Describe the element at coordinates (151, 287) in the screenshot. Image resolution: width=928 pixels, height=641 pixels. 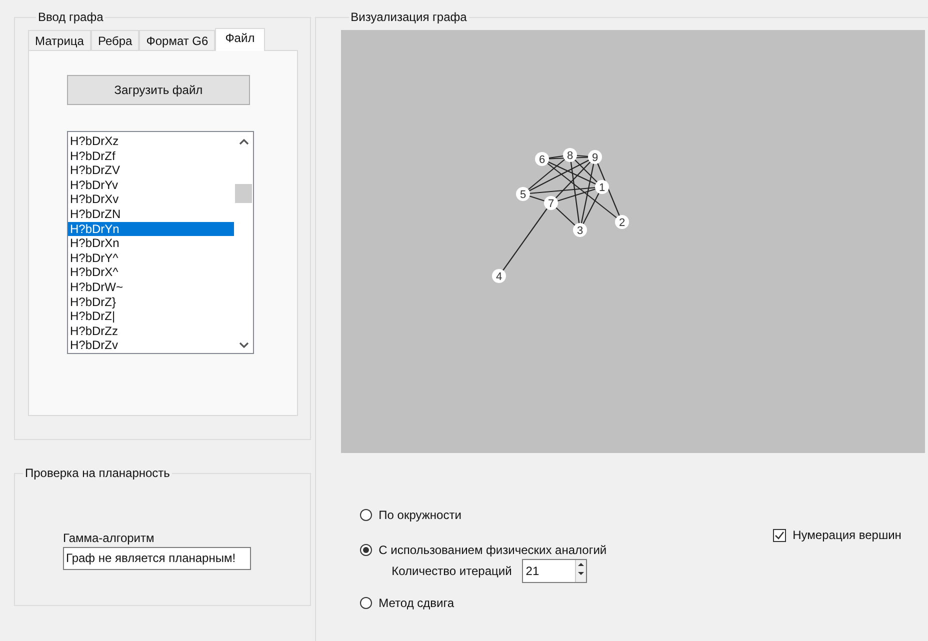
I see `list-item: H?bDrW~` at that location.